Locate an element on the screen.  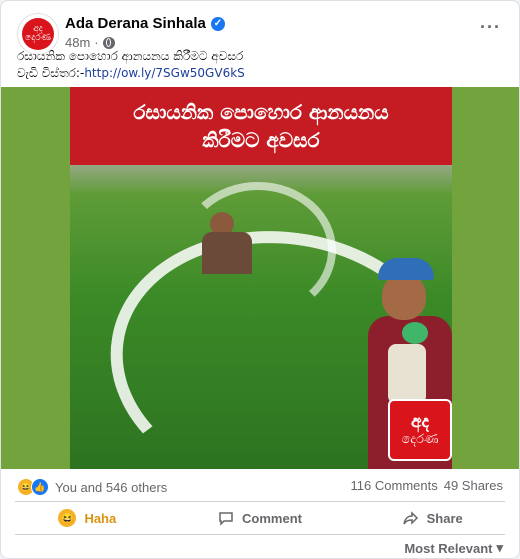
action-bar: 😆 Haha Comment Share is located at coordinates (260, 518).